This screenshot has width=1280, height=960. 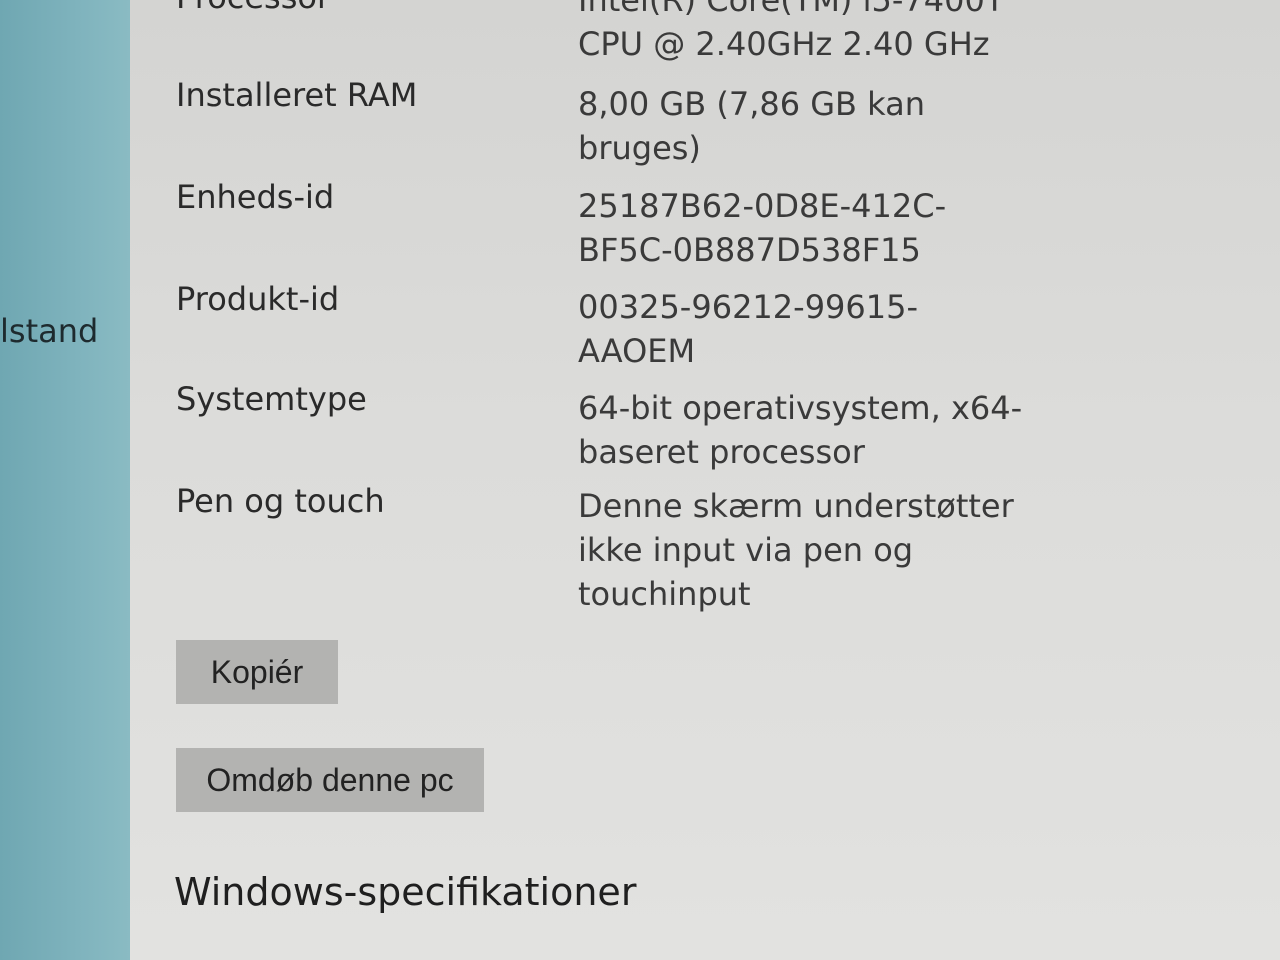 What do you see at coordinates (253, 8) in the screenshot?
I see `processor-label: Processor` at bounding box center [253, 8].